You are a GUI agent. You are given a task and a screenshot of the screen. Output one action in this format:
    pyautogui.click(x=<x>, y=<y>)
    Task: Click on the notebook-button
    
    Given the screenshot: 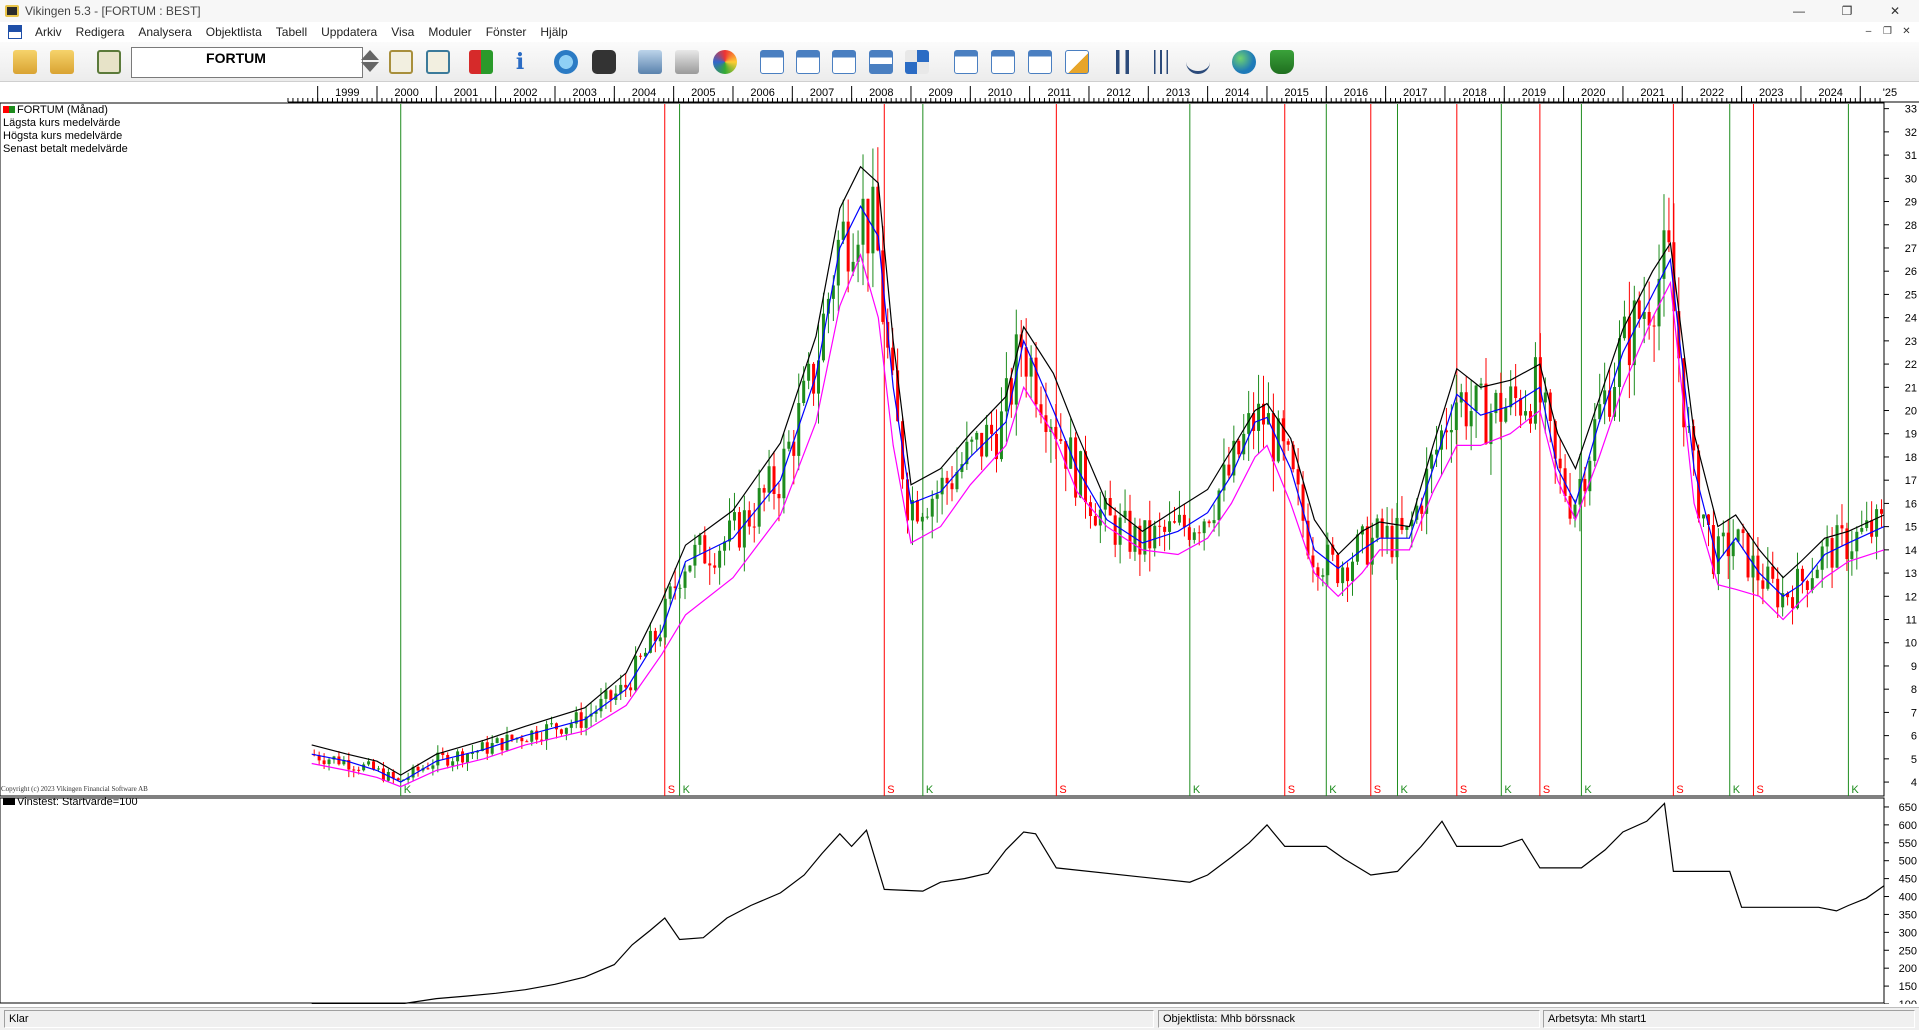 What is the action you would take?
    pyautogui.click(x=109, y=62)
    